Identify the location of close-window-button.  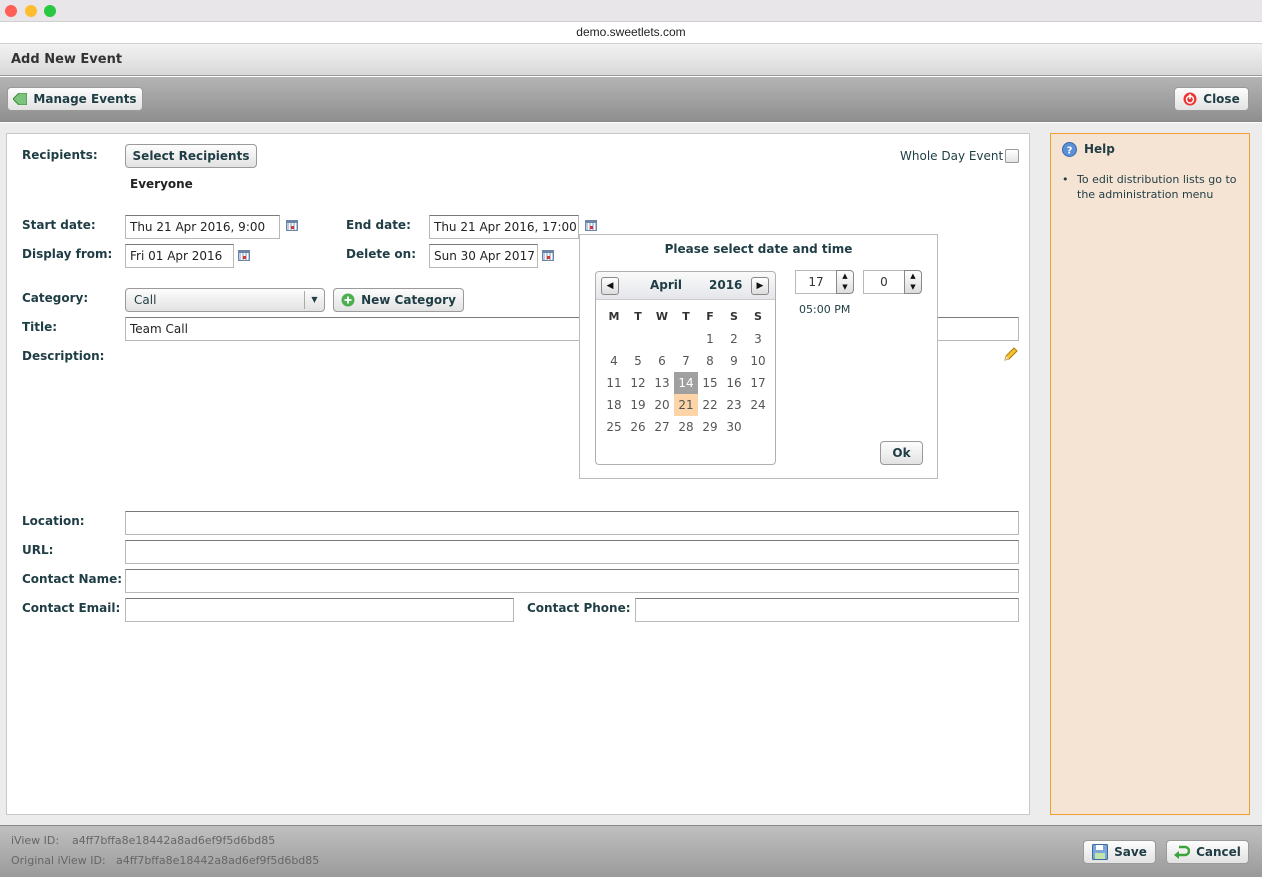
(11, 11).